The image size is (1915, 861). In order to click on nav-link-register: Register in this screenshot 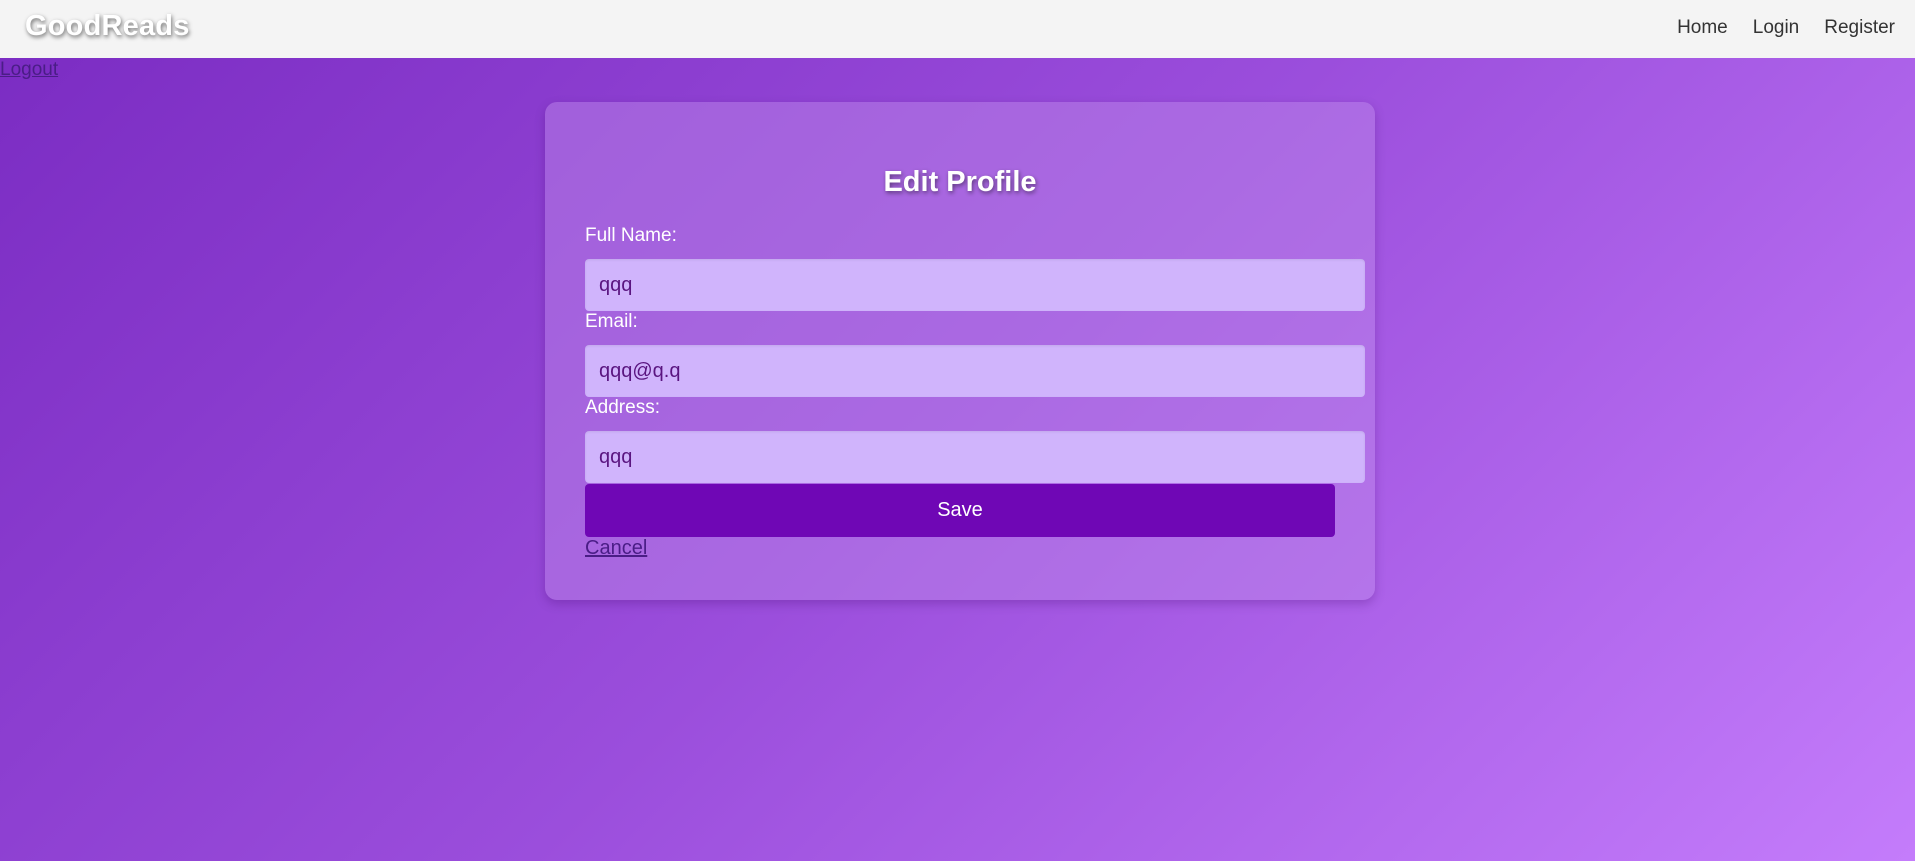, I will do `click(1859, 28)`.